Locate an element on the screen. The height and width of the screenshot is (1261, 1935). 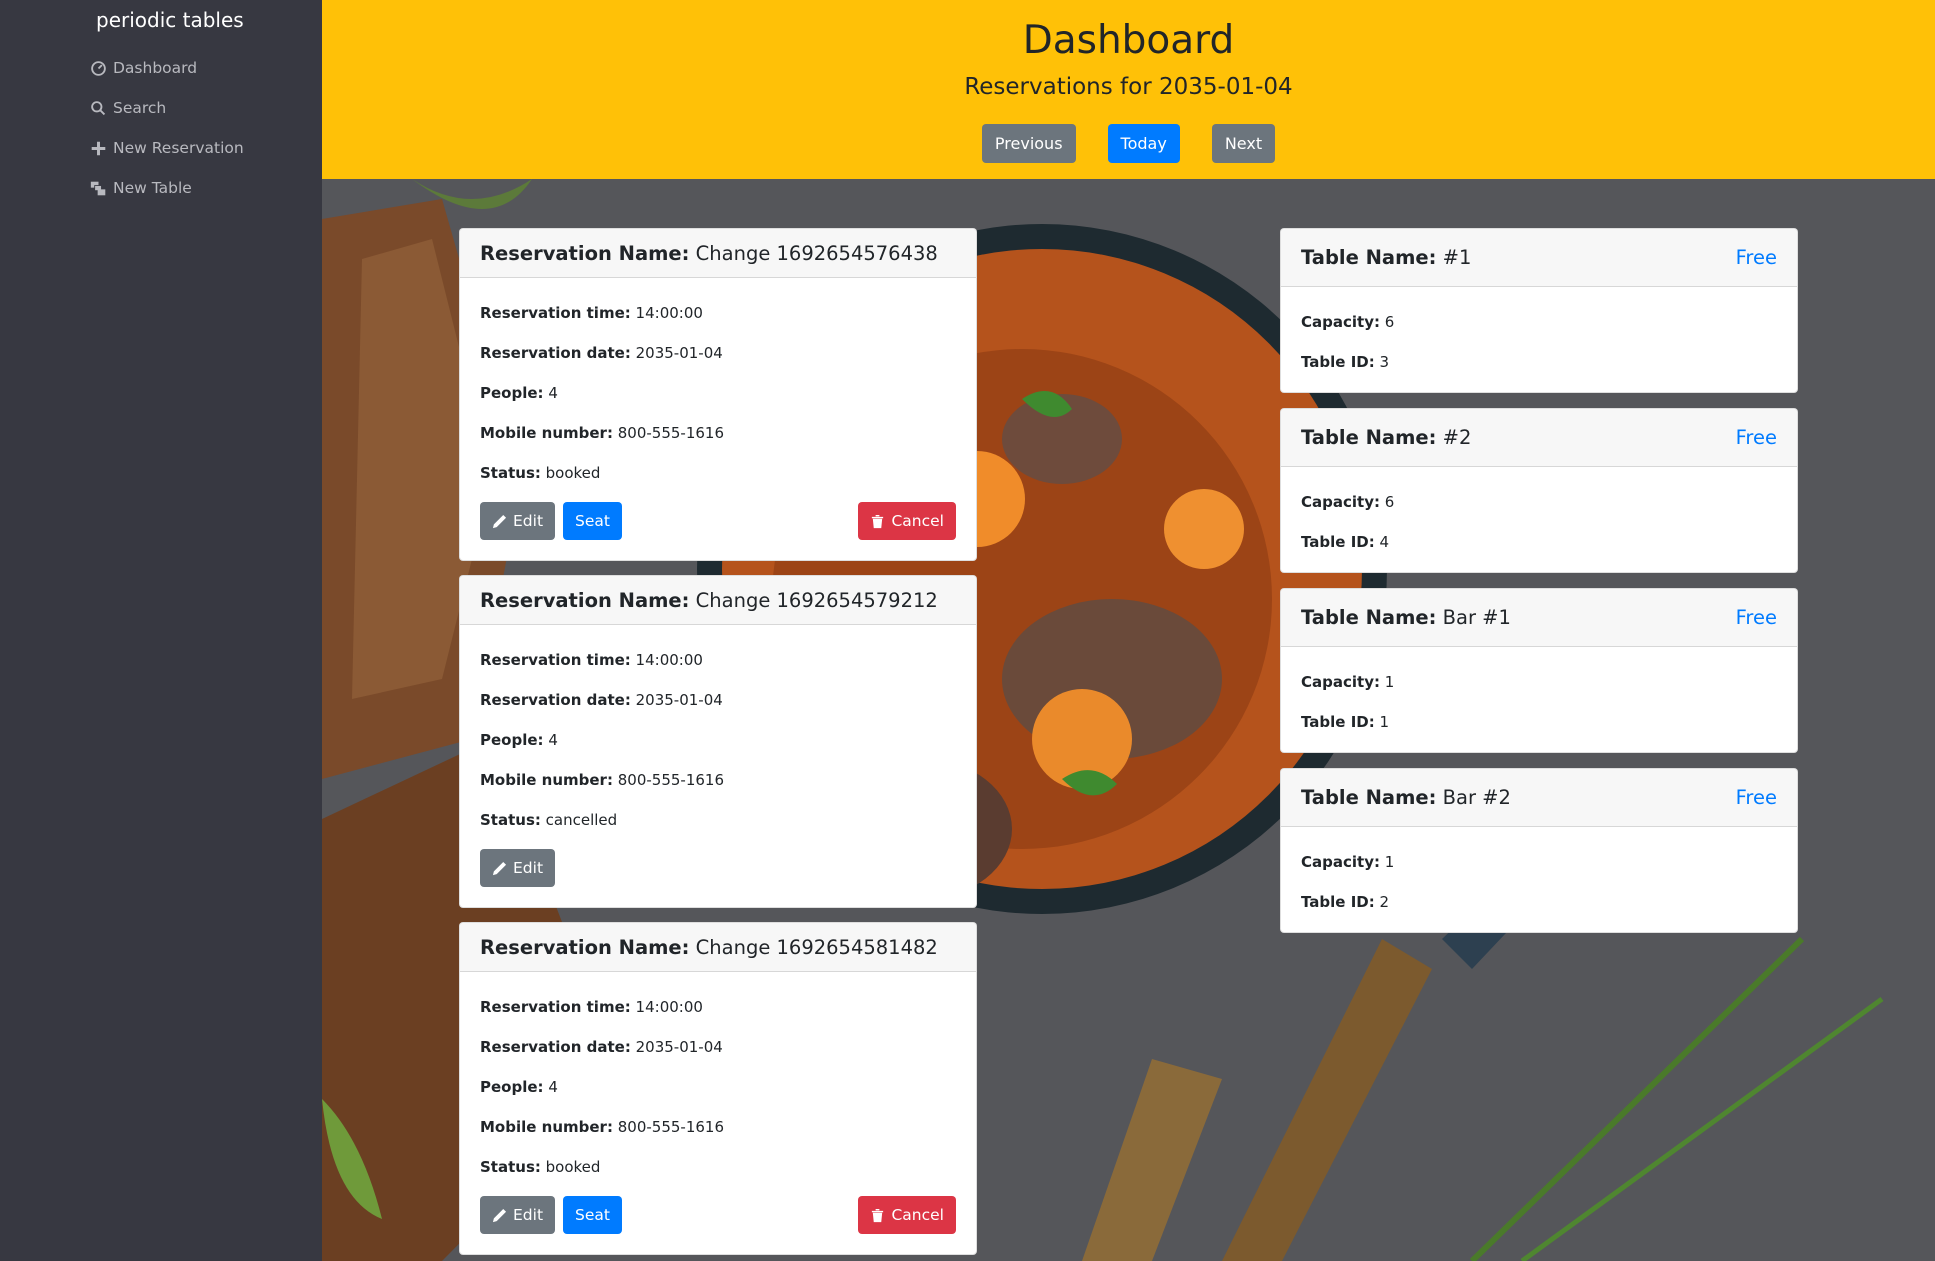
table-card-header: Table Name: #1 Free is located at coordinates (1539, 258).